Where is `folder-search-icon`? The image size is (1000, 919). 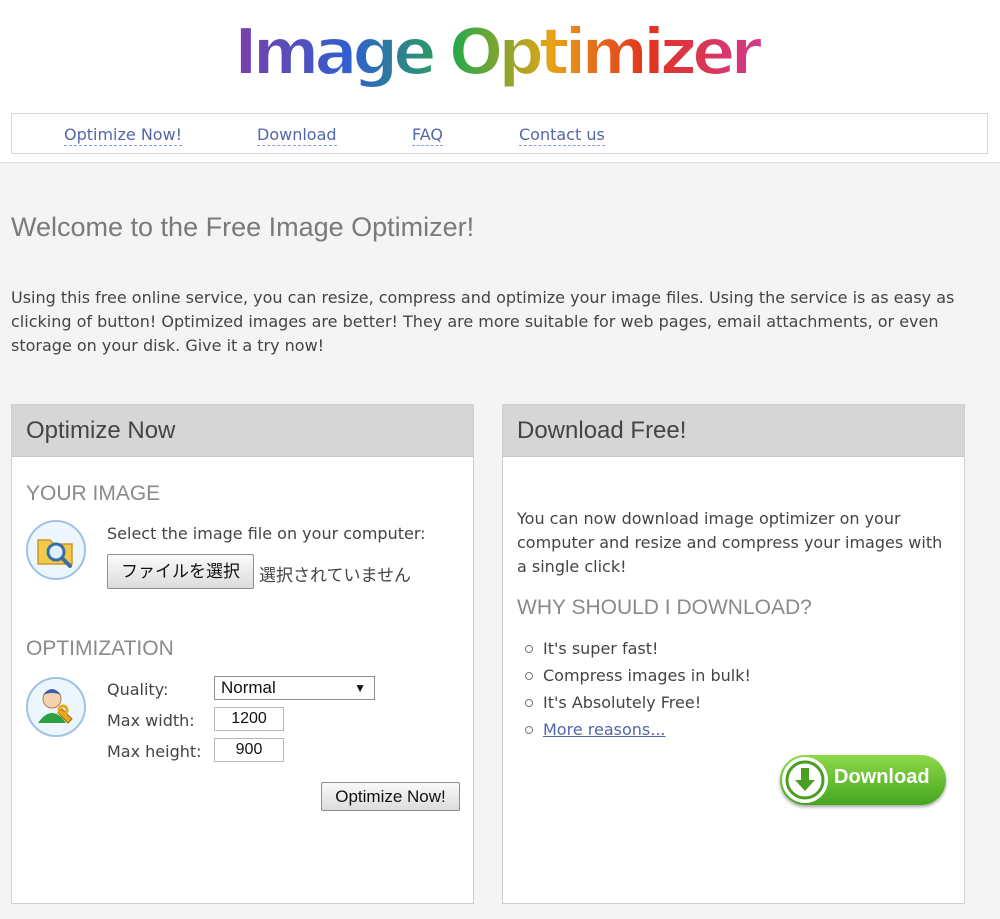 folder-search-icon is located at coordinates (56, 550).